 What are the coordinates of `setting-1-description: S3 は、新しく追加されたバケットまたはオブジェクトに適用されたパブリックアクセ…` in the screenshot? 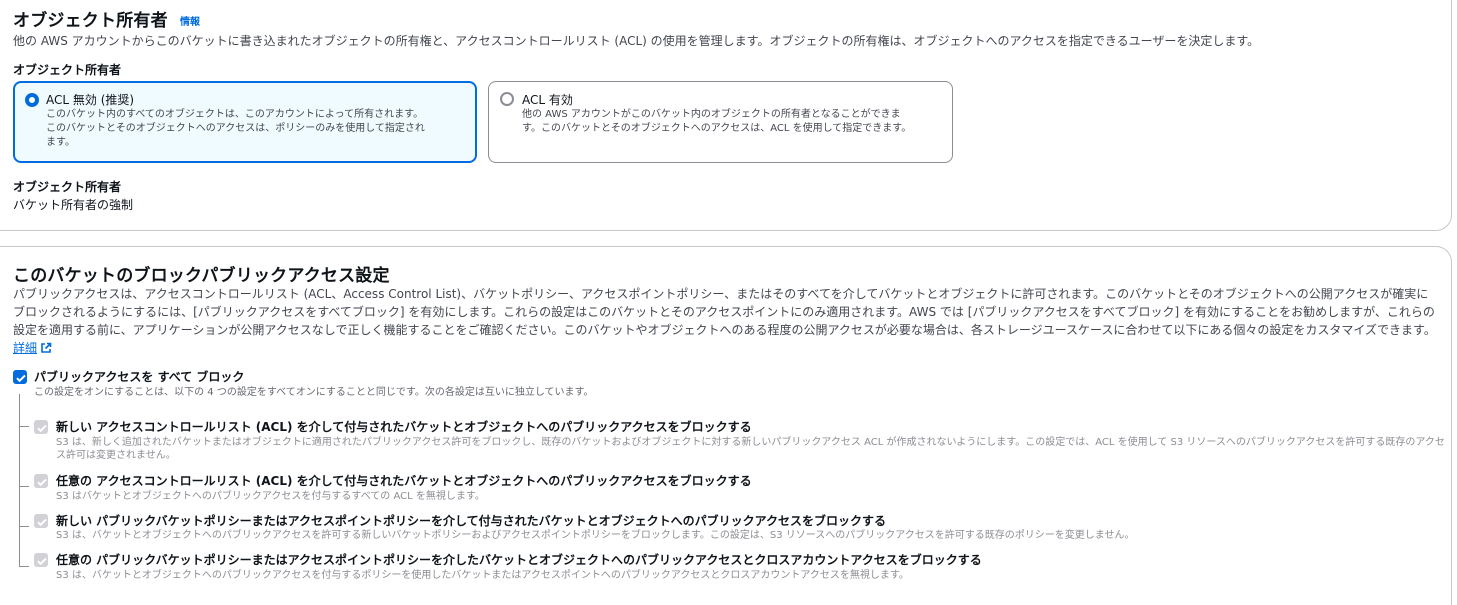 It's located at (750, 449).